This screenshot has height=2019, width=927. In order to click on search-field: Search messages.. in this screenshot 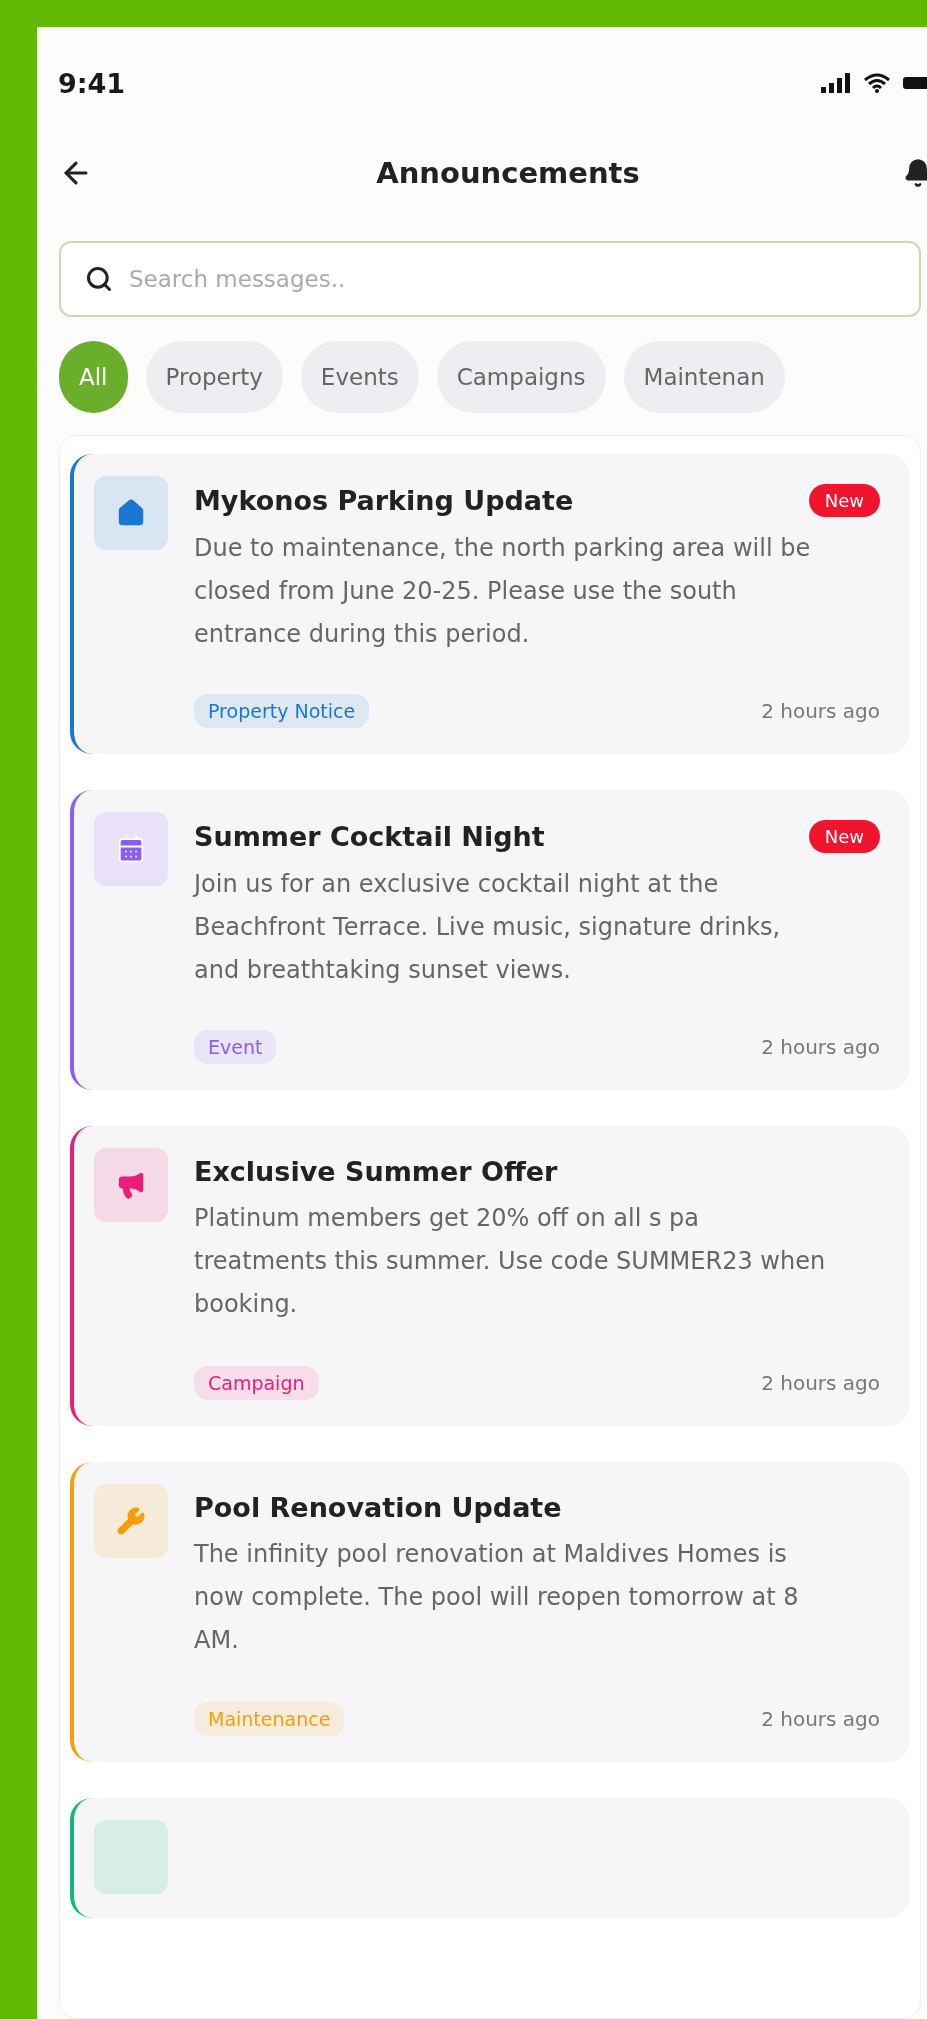, I will do `click(490, 279)`.